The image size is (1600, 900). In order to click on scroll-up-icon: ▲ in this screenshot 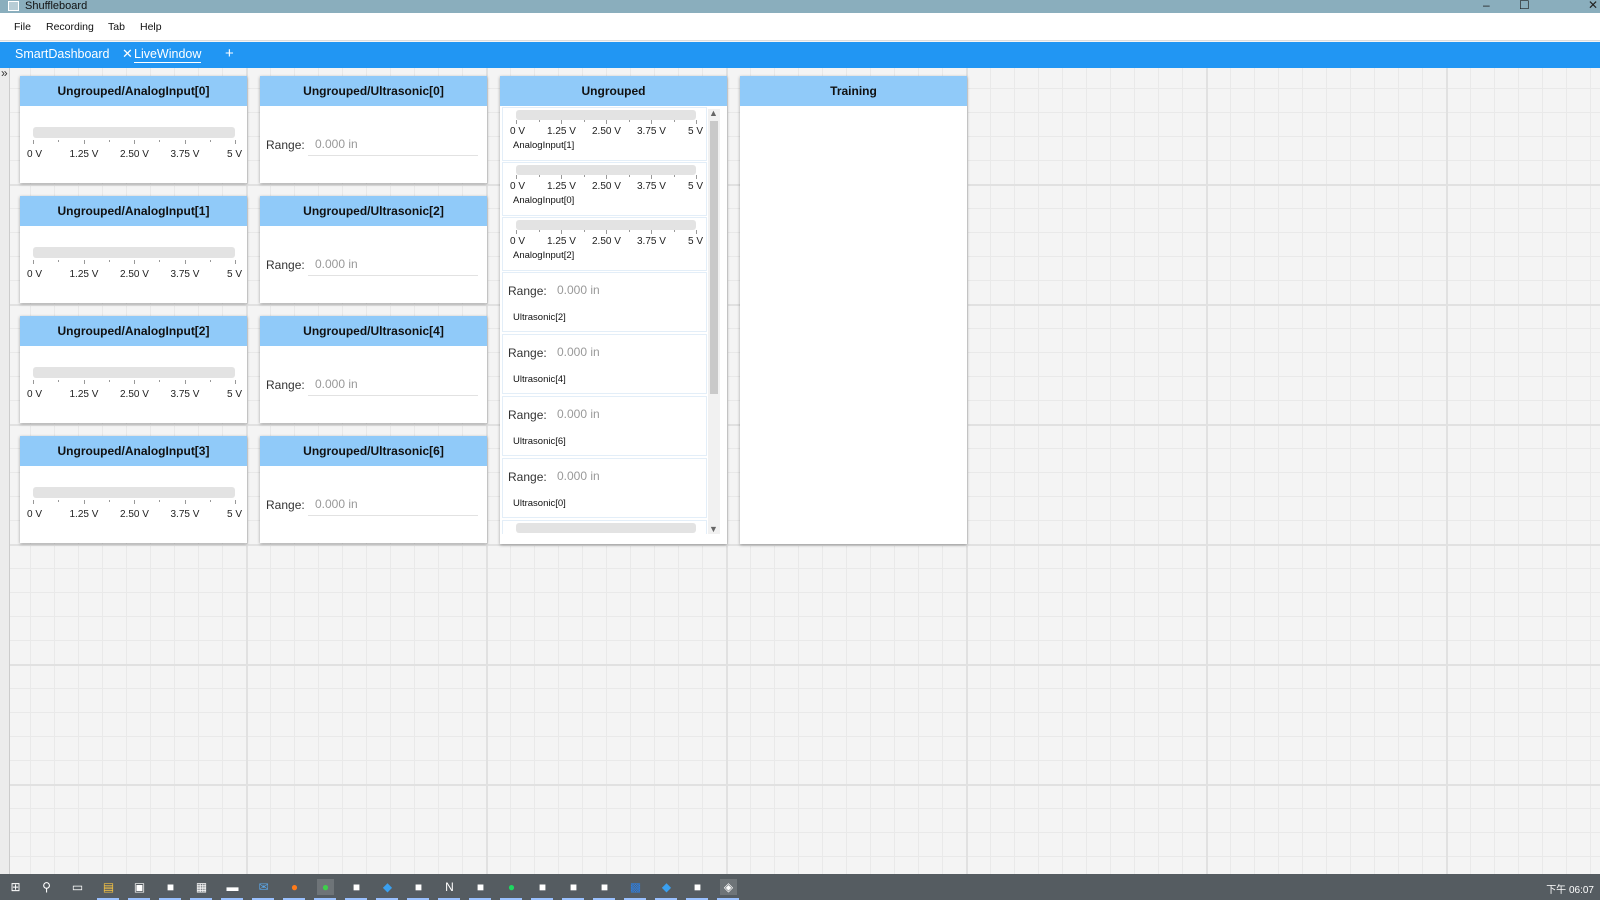, I will do `click(713, 113)`.